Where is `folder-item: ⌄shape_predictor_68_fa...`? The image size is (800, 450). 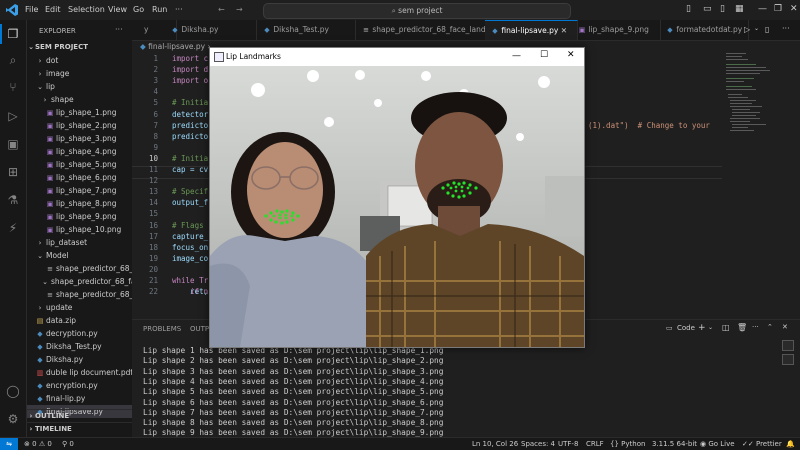
folder-item: ⌄shape_predictor_68_fa... is located at coordinates (79, 281).